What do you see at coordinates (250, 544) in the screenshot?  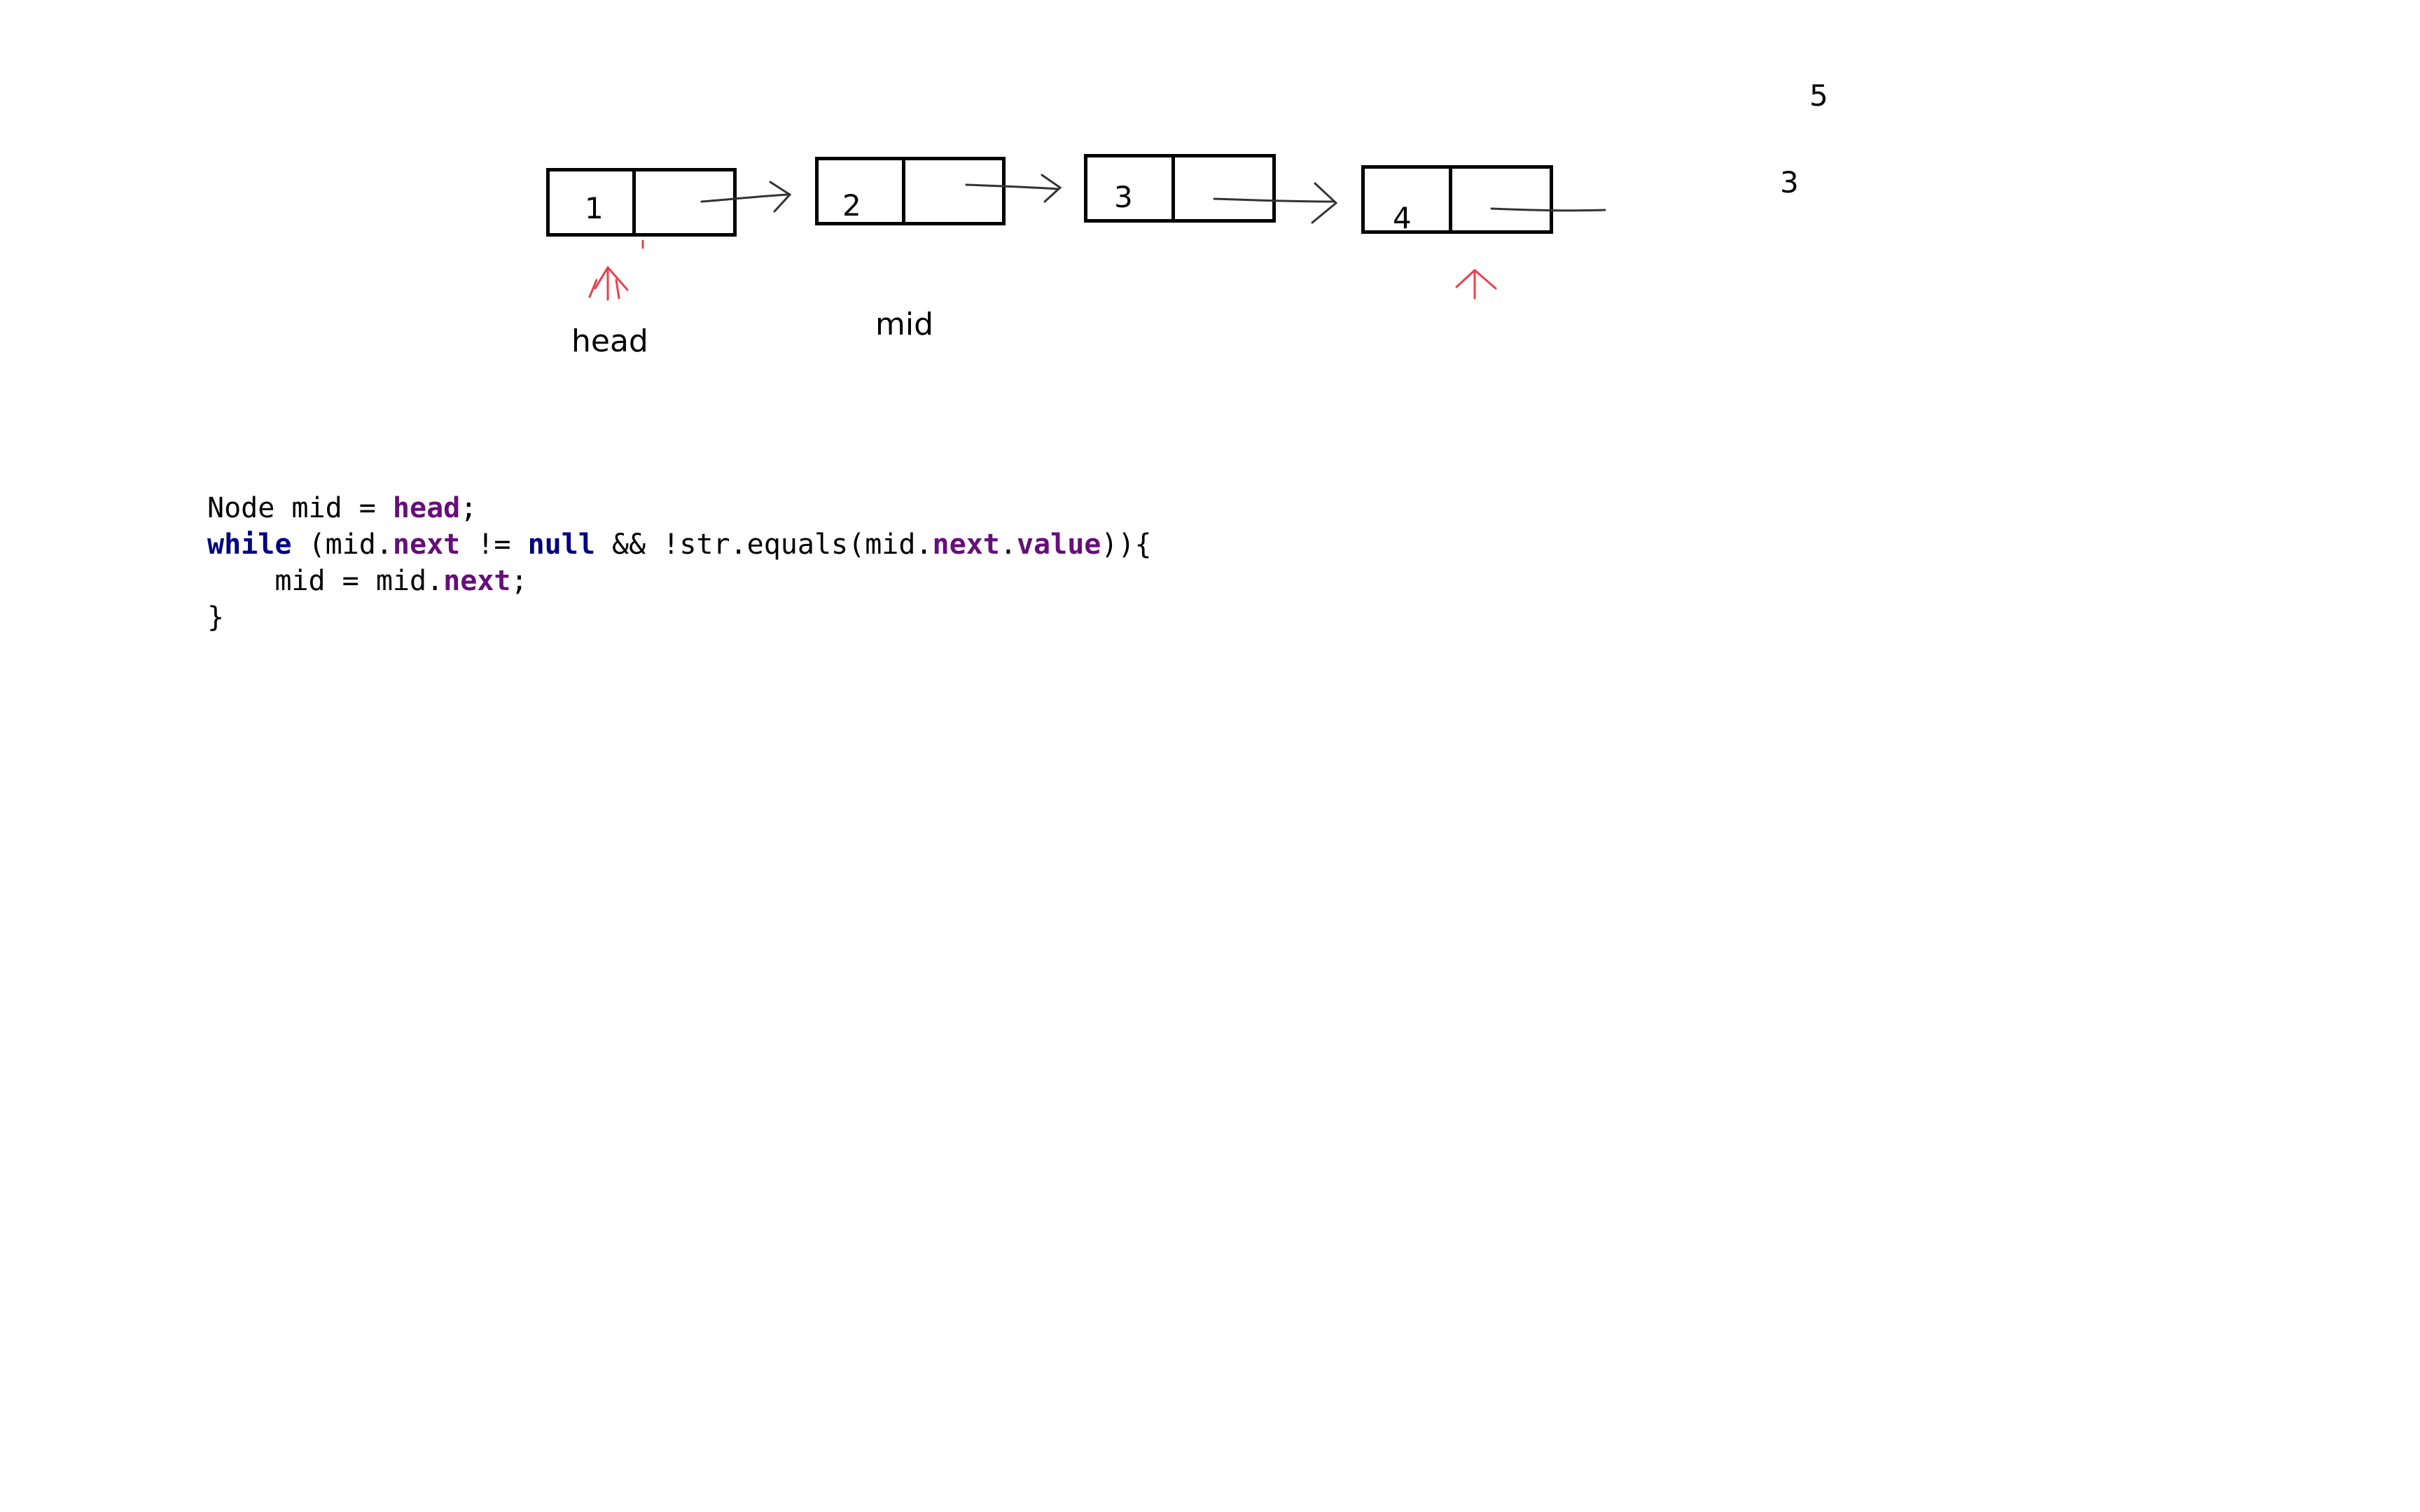 I see `code-keyword: while` at bounding box center [250, 544].